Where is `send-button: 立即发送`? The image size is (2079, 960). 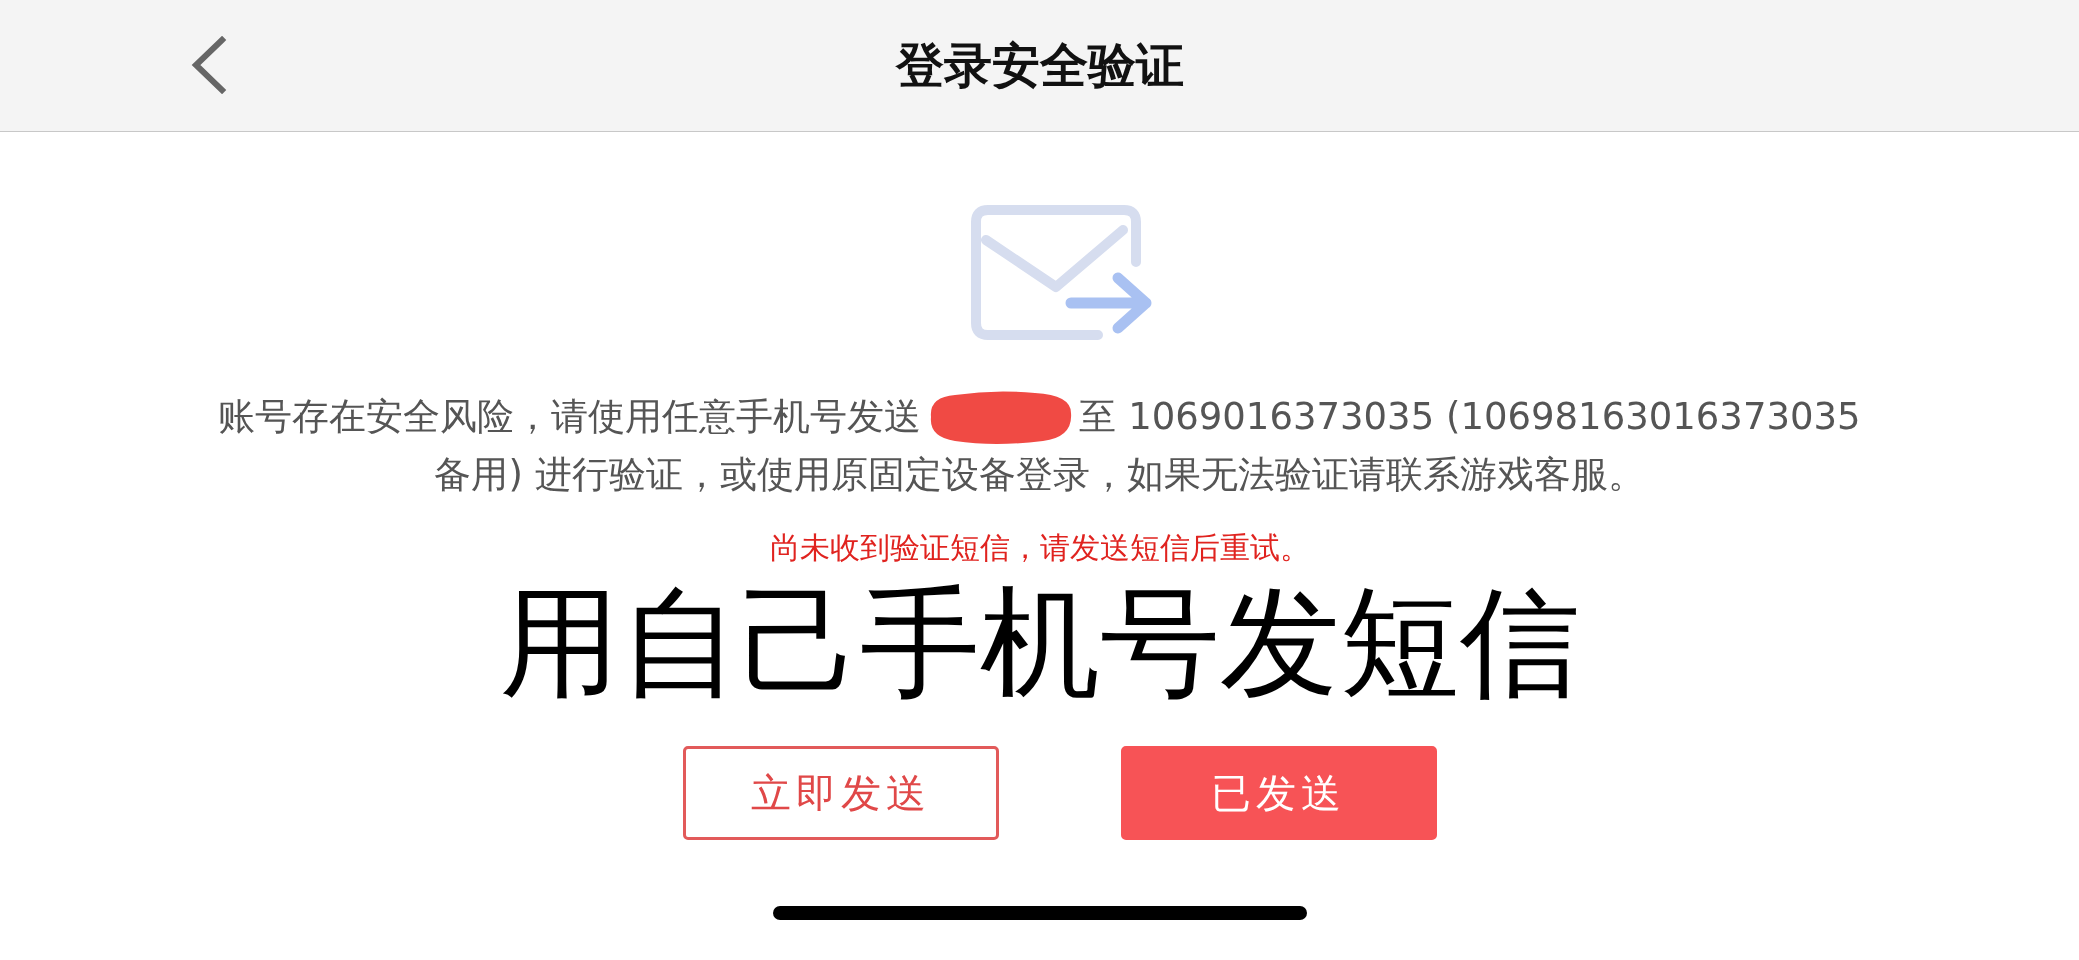
send-button: 立即发送 is located at coordinates (840, 793).